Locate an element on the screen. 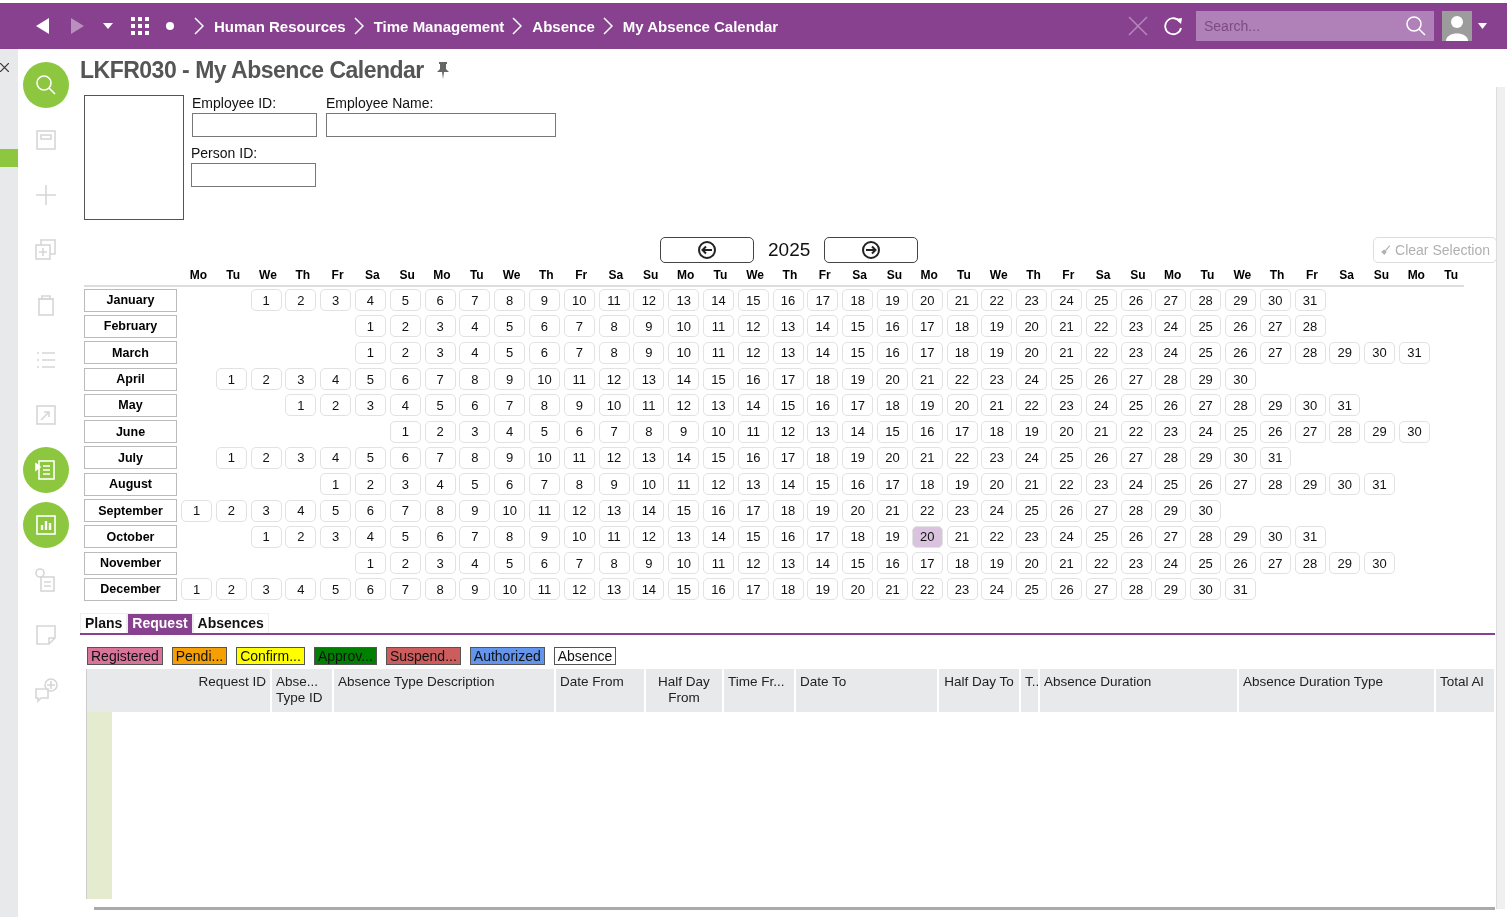  column-header: Date From is located at coordinates (601, 690).